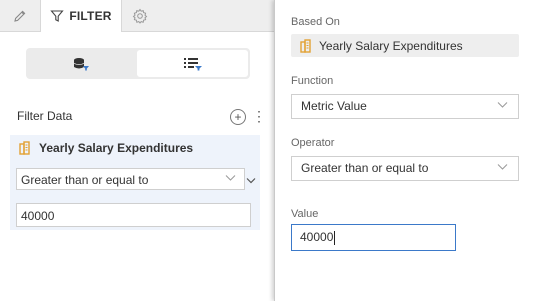 The width and height of the screenshot is (535, 301). What do you see at coordinates (133, 215) in the screenshot?
I see `filter-value-field: 40000` at bounding box center [133, 215].